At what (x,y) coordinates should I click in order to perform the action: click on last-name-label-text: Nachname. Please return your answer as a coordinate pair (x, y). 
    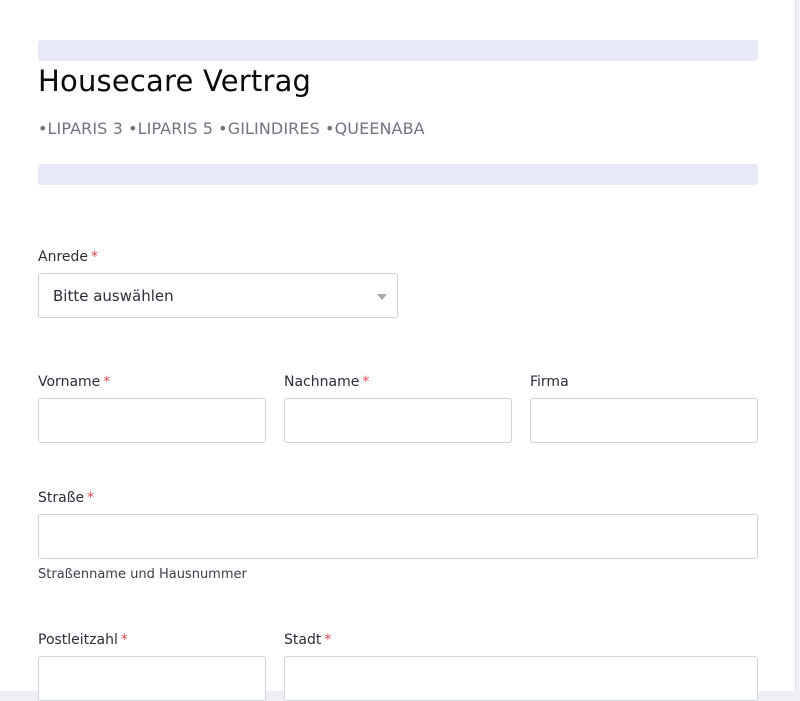
    Looking at the image, I should click on (322, 382).